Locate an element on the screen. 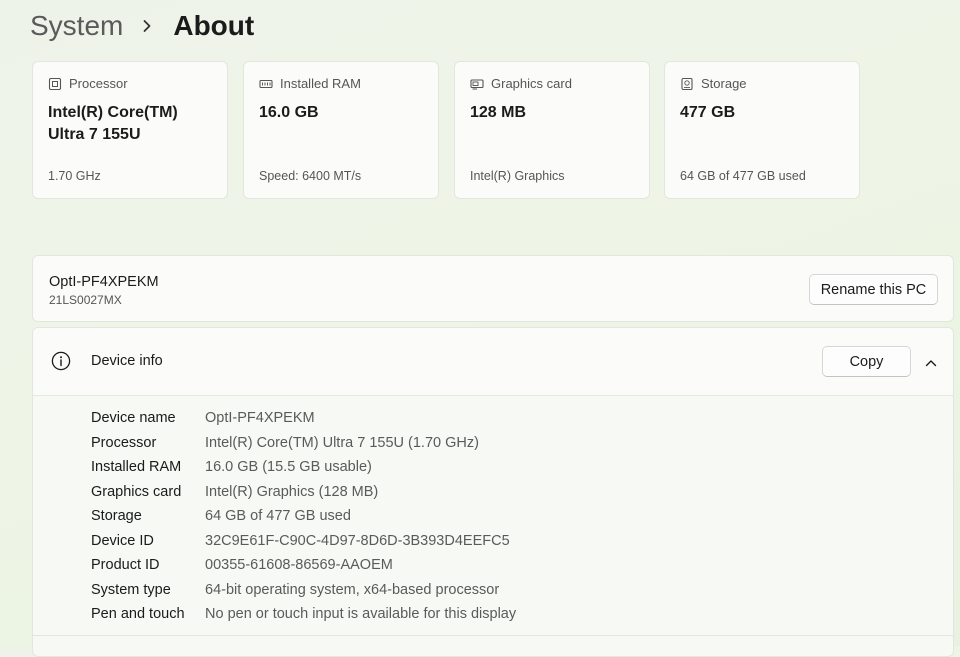 The width and height of the screenshot is (960, 657). spec-label: Storage is located at coordinates (116, 516).